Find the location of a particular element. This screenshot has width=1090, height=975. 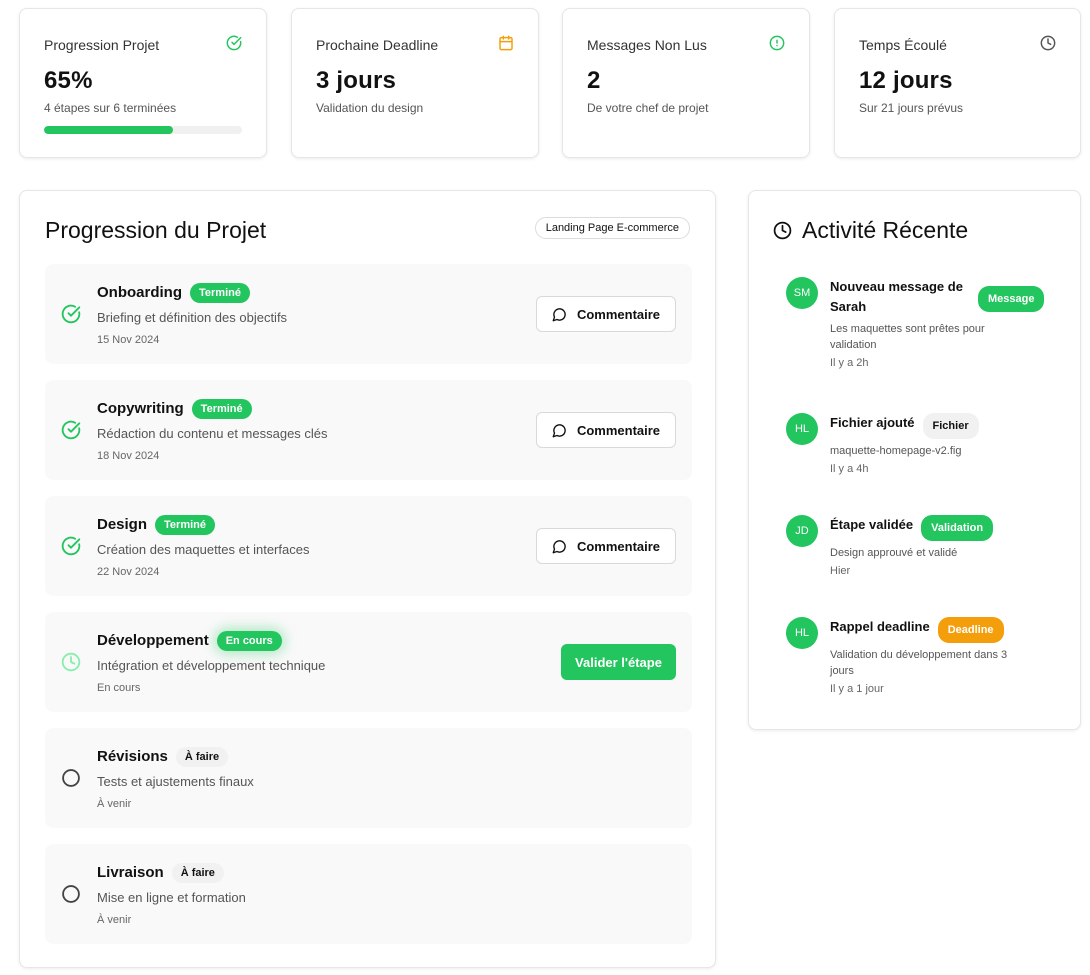

stat-title: Temps Écoulé is located at coordinates (903, 45).